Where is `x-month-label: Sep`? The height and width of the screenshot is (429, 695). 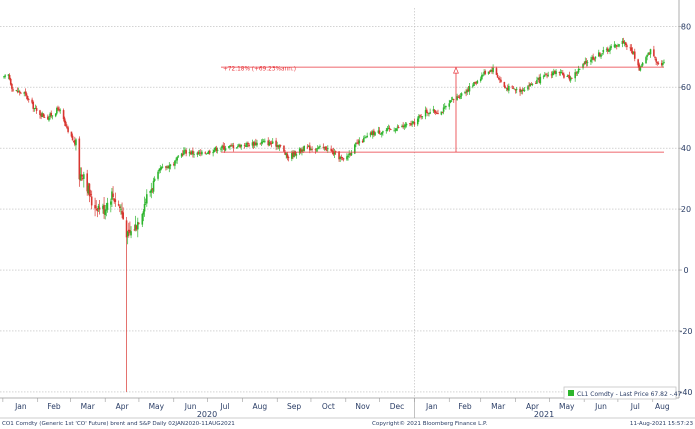 x-month-label: Sep is located at coordinates (294, 406).